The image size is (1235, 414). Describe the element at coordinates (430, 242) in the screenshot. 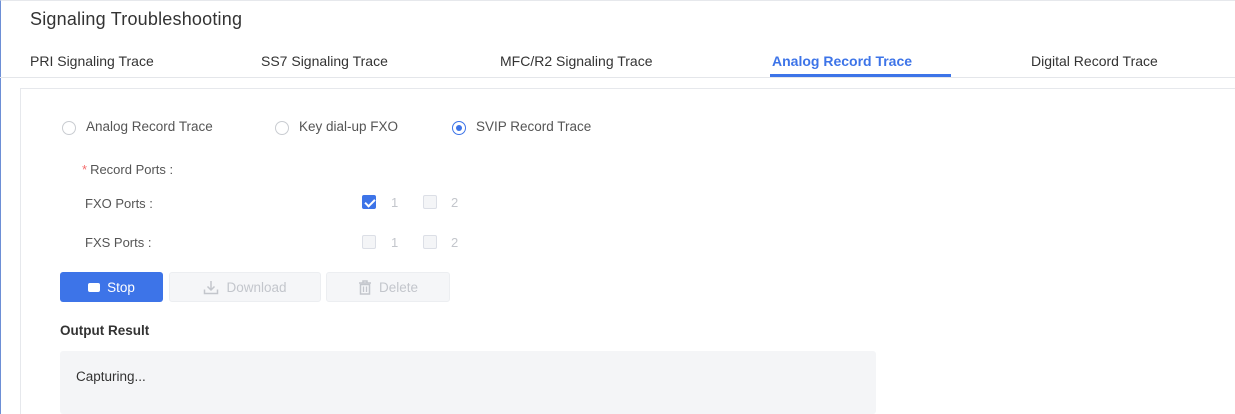

I see `fxs-port-2-checkbox` at that location.